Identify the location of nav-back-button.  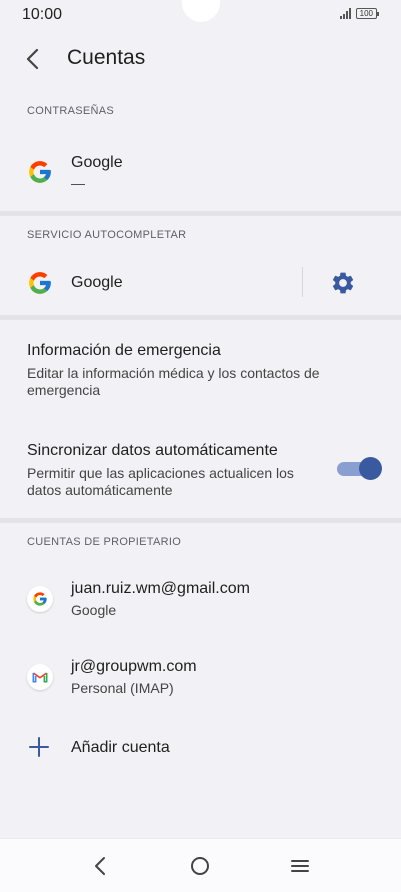
(101, 866).